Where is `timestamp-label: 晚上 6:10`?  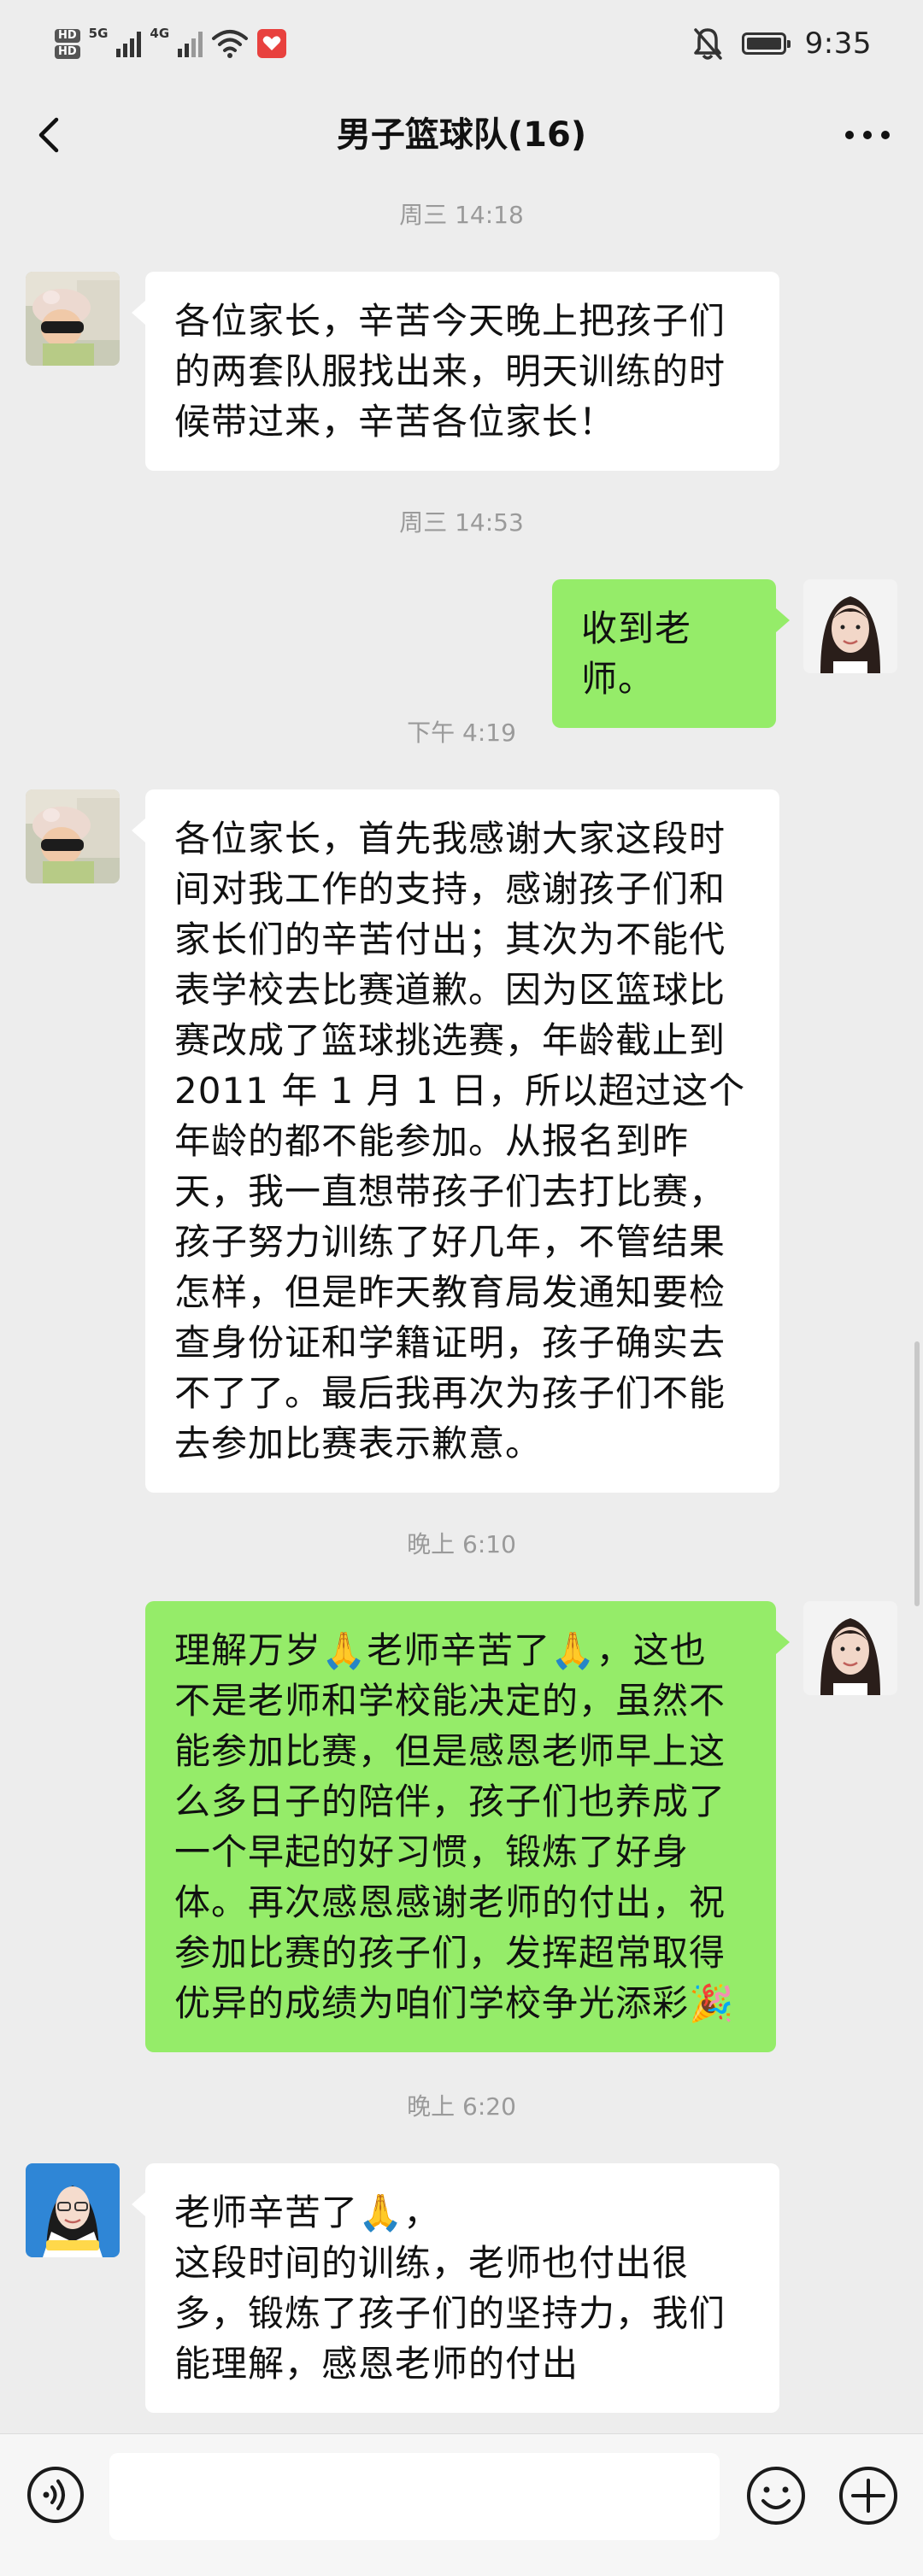
timestamp-label: 晚上 6:10 is located at coordinates (461, 1544).